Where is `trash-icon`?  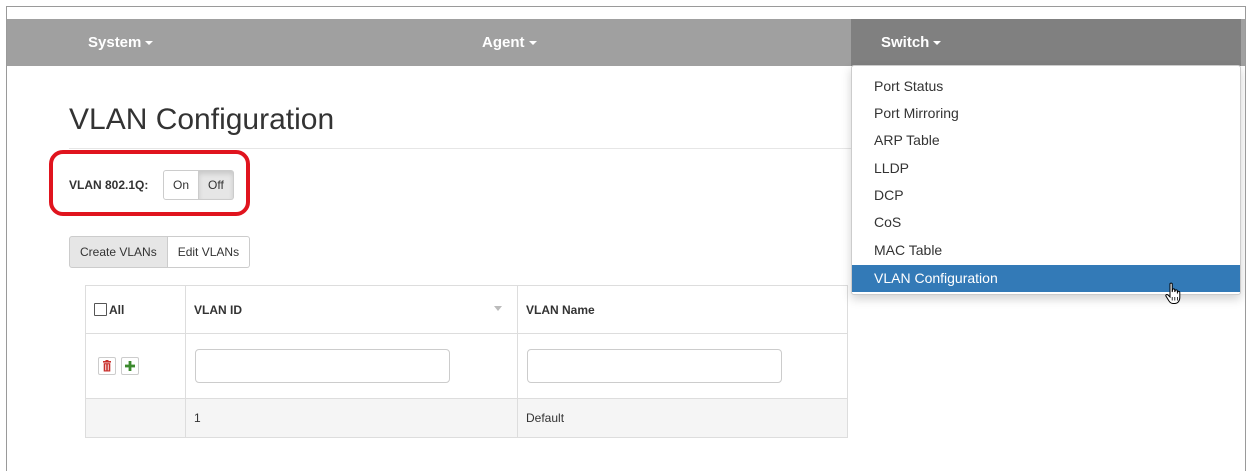 trash-icon is located at coordinates (107, 366).